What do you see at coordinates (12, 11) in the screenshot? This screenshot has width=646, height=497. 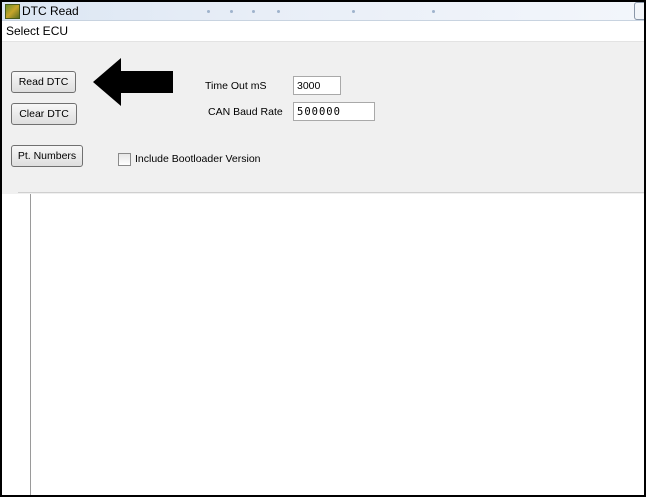 I see `app-icon` at bounding box center [12, 11].